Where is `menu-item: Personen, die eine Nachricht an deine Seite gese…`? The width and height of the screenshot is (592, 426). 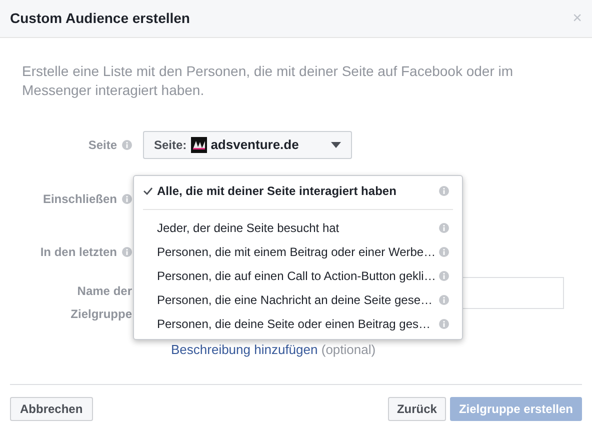 menu-item: Personen, die eine Nachricht an deine Seite gese… is located at coordinates (298, 300).